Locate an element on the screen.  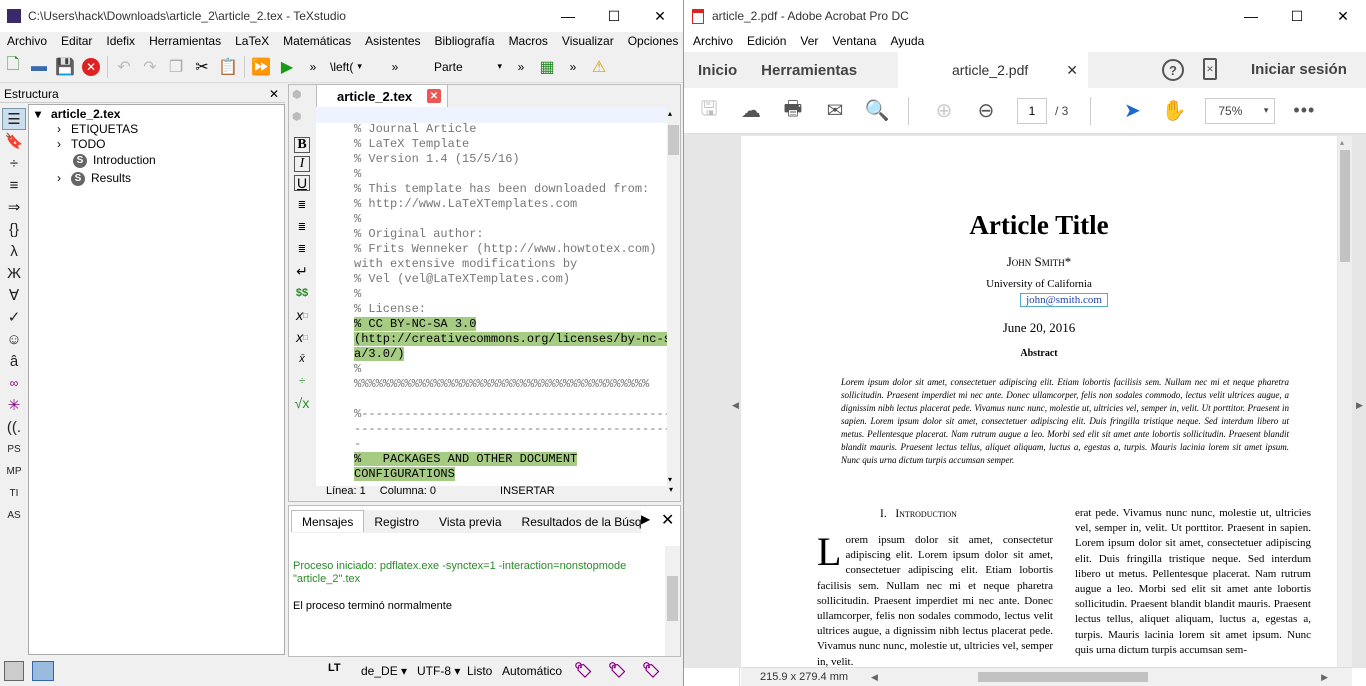
align-right-icon: ≣ is located at coordinates (302, 249).